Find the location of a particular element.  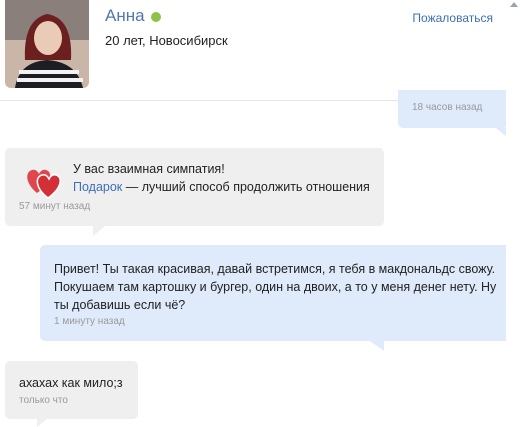

avatar is located at coordinates (47, 44).